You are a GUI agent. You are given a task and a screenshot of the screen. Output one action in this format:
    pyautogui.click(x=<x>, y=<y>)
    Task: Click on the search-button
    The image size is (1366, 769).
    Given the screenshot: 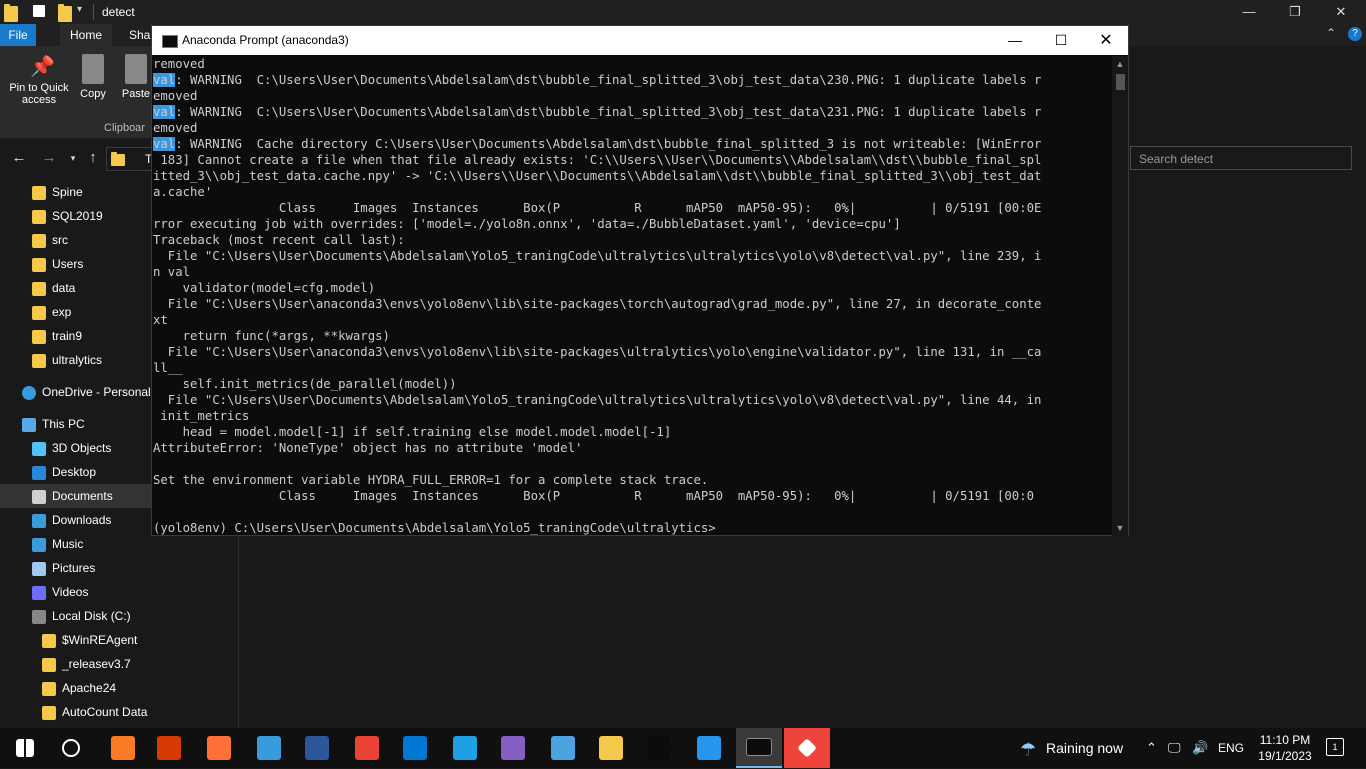 What is the action you would take?
    pyautogui.click(x=71, y=748)
    